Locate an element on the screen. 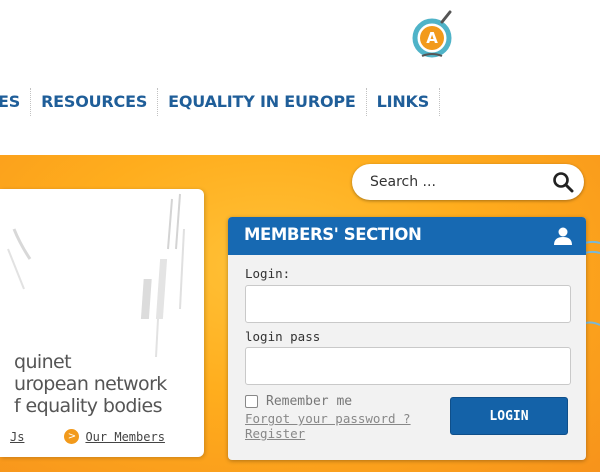  site-logo: A is located at coordinates (434, 34).